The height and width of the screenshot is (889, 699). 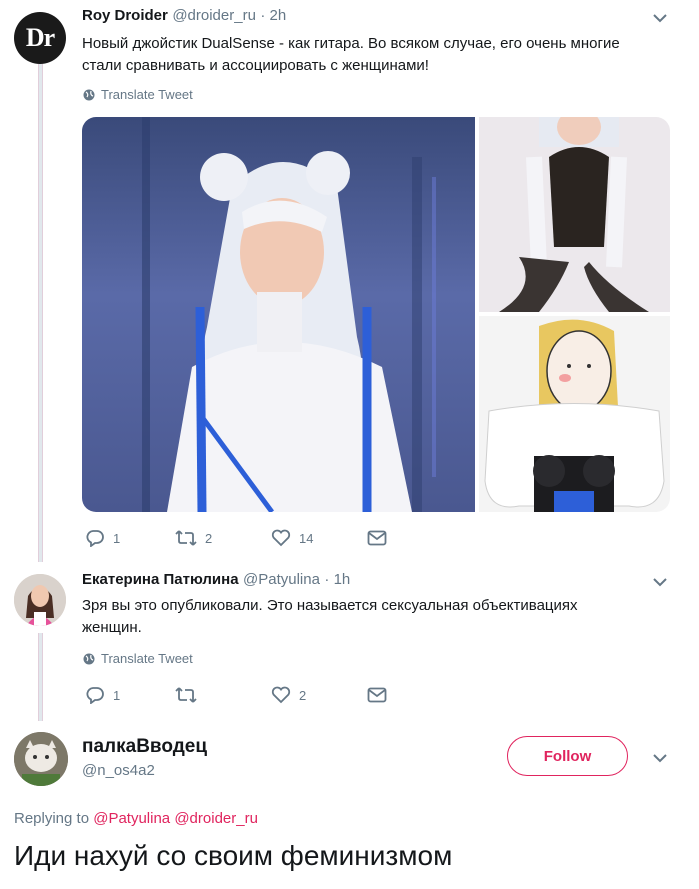 What do you see at coordinates (303, 695) in the screenshot?
I see `like-count: 2` at bounding box center [303, 695].